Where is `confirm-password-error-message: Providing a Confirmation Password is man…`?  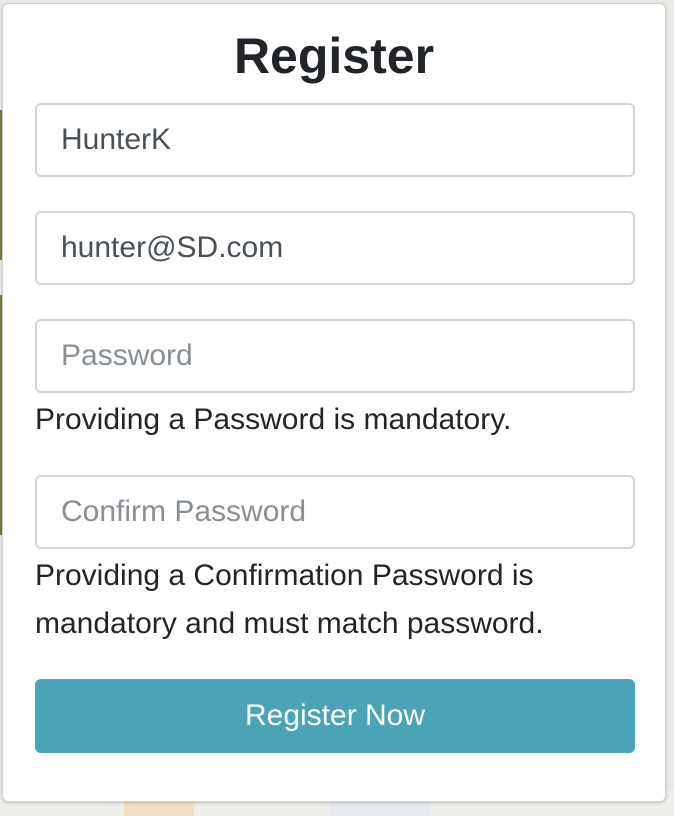
confirm-password-error-message: Providing a Confirmation Password is man… is located at coordinates (289, 599).